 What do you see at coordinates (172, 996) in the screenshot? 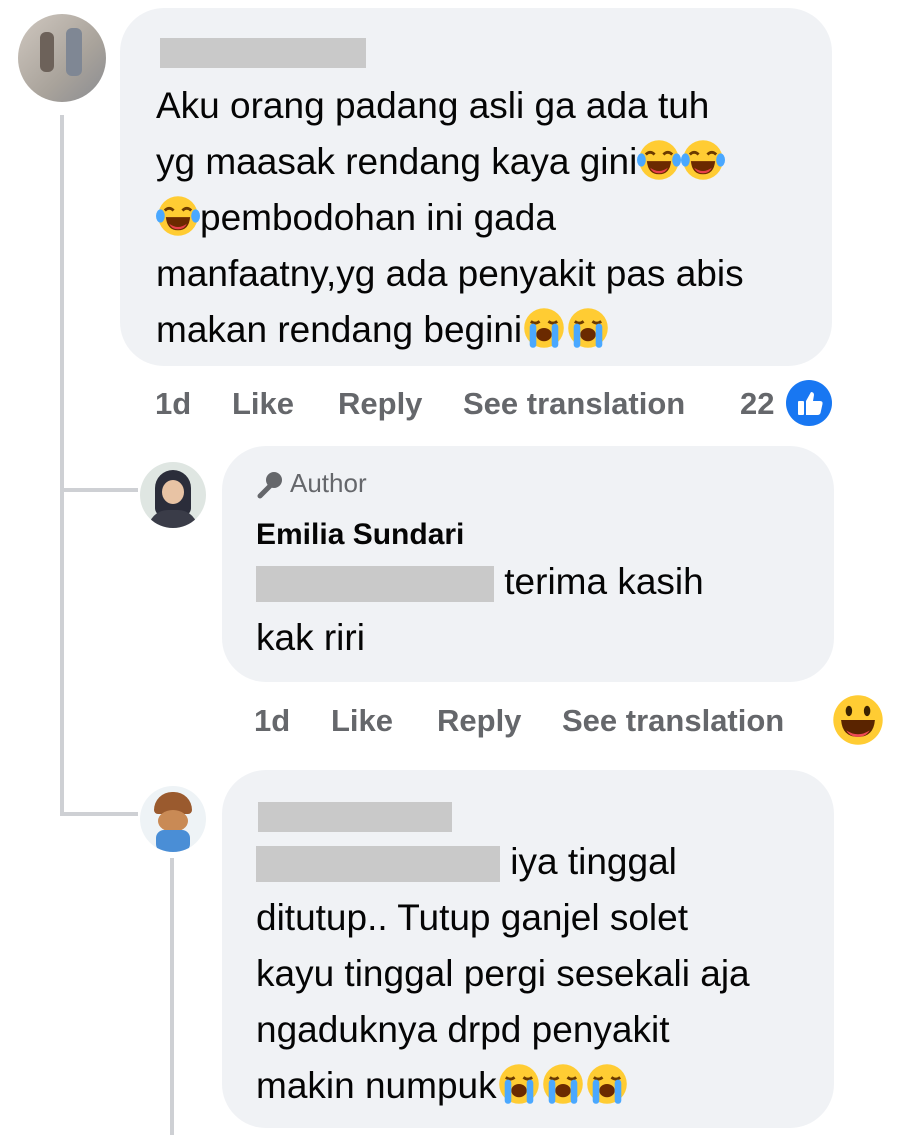
I see `thread-line-reply2` at bounding box center [172, 996].